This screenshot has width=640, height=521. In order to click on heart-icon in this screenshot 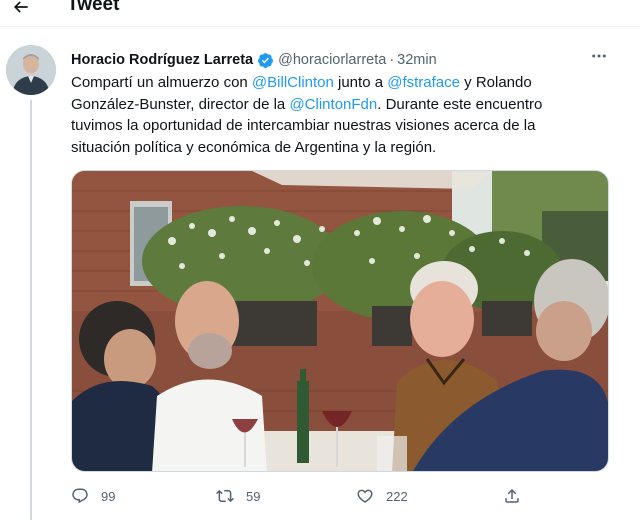, I will do `click(365, 496)`.